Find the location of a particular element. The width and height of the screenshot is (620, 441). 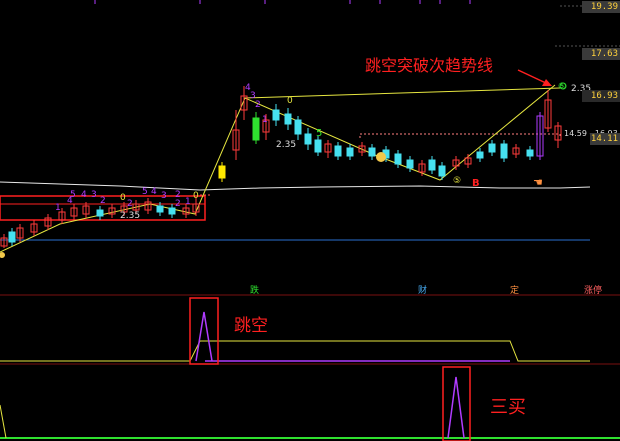

price-label-4: 14.11 is located at coordinates (605, 139).